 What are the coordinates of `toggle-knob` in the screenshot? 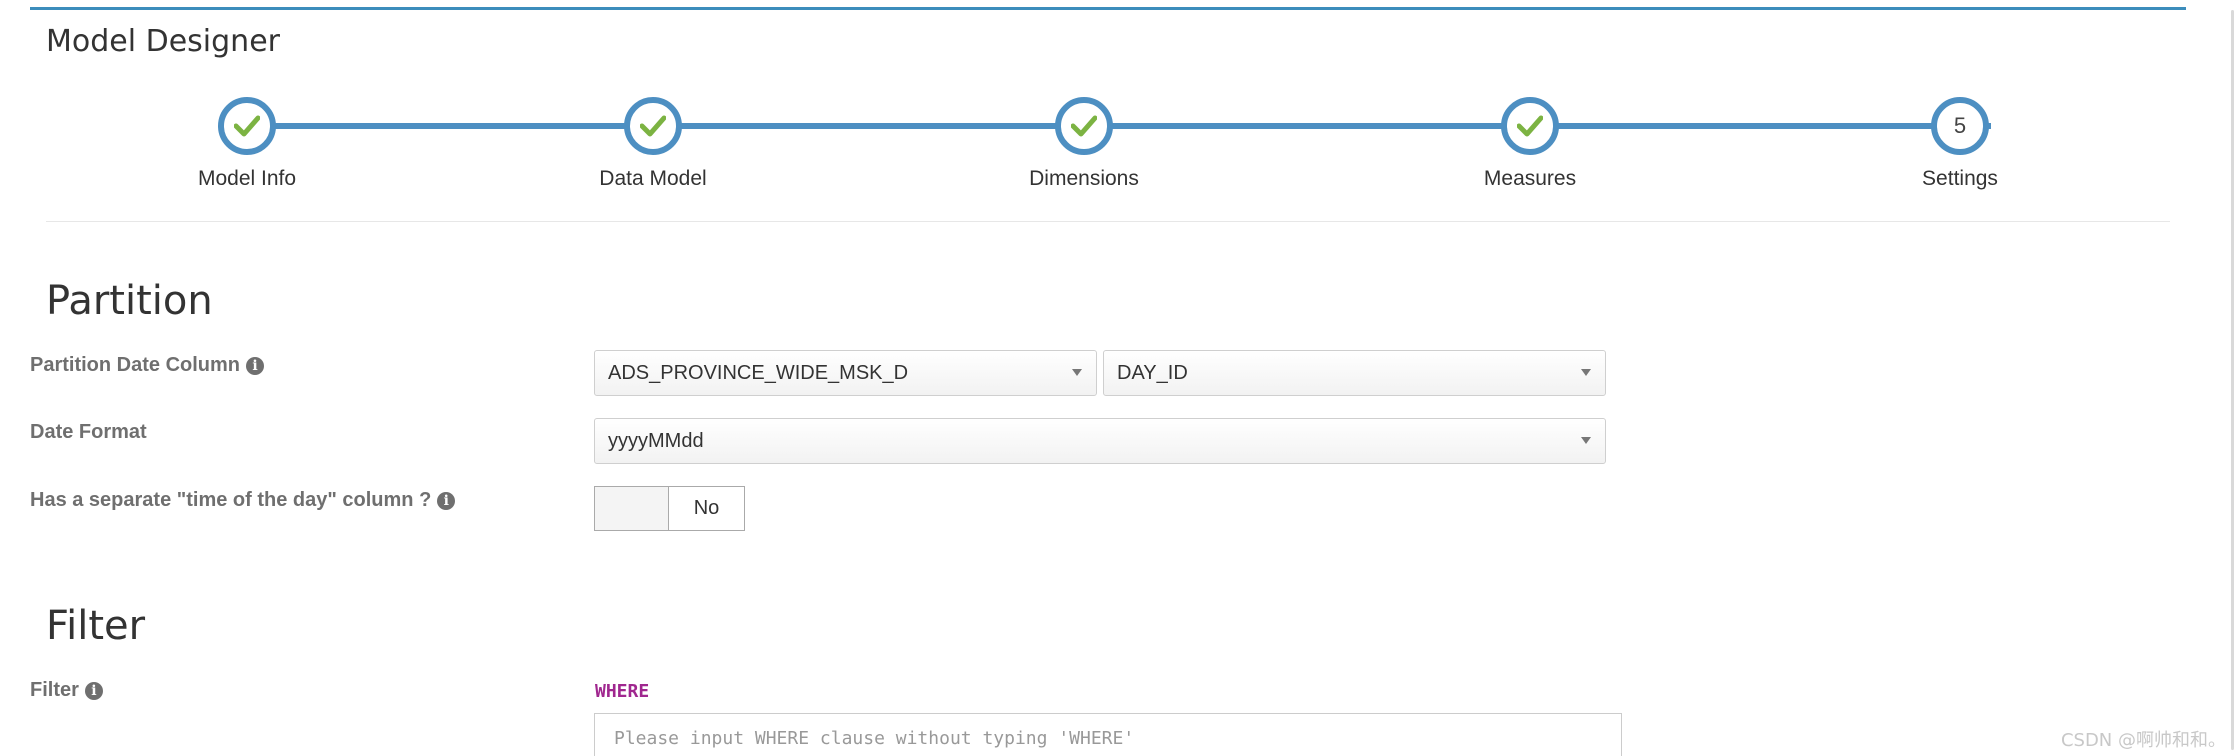 It's located at (632, 508).